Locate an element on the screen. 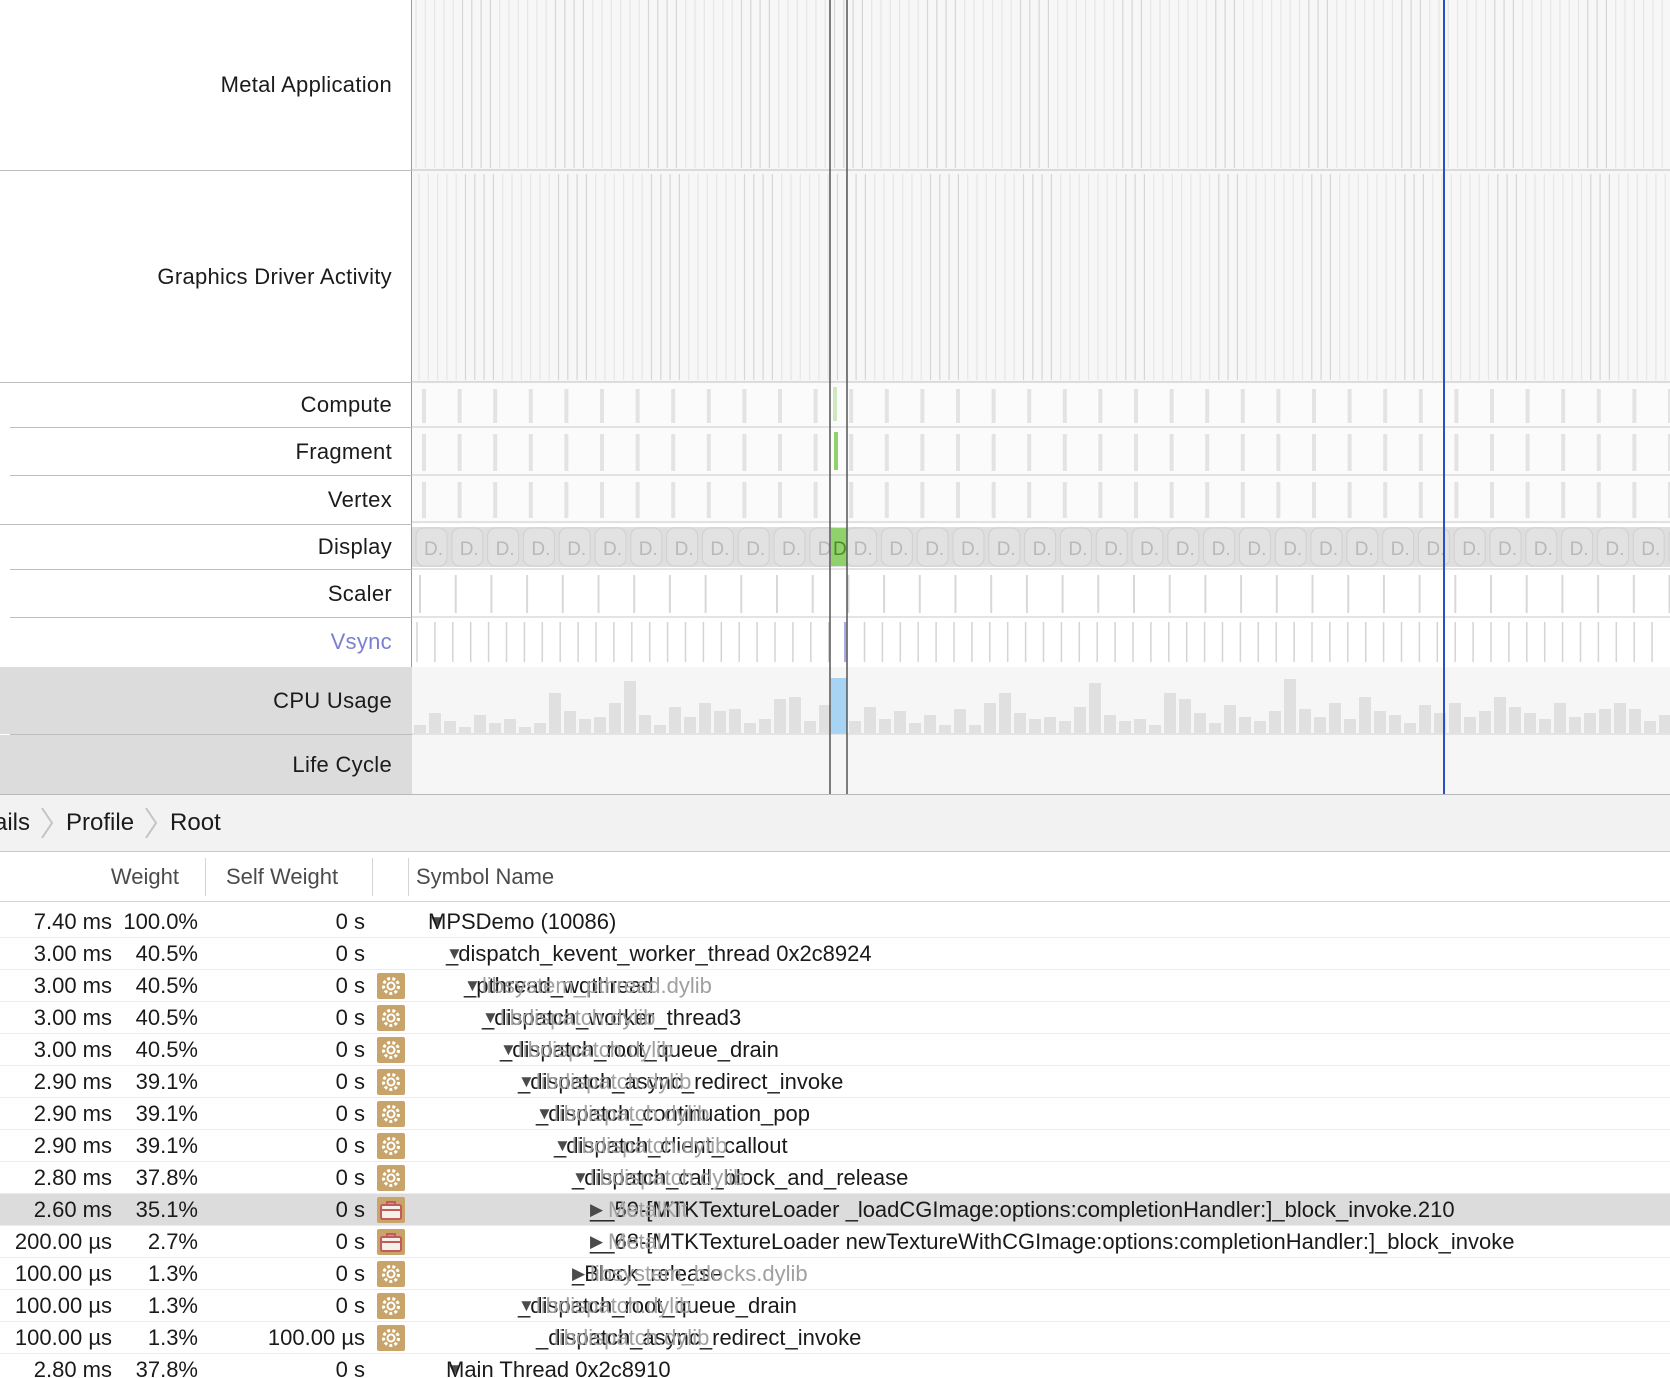 The width and height of the screenshot is (1670, 1378). breadcrumb-item-root: Root is located at coordinates (195, 823).